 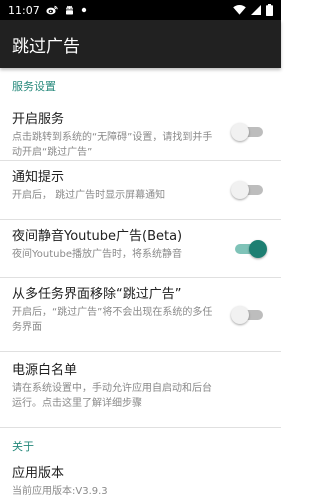 I want to click on section-header-service: 服务设置, so click(x=34, y=86).